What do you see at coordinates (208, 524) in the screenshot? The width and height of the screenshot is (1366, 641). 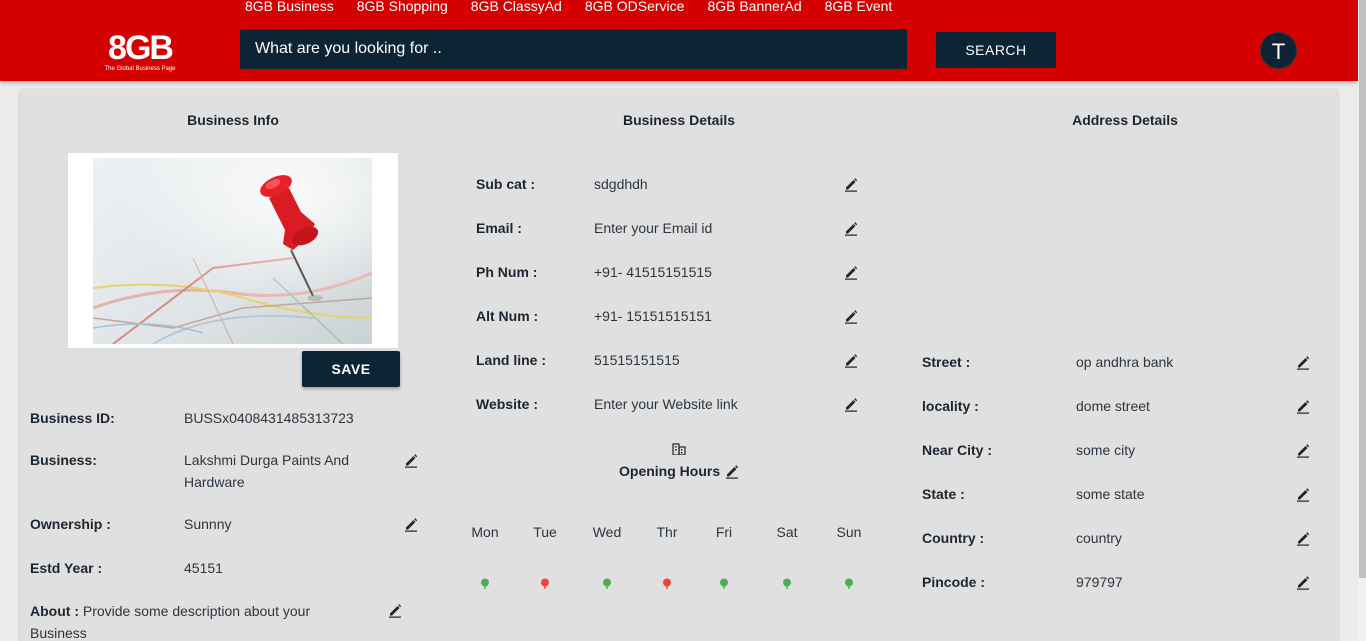 I see `ownership-value: Sunnny` at bounding box center [208, 524].